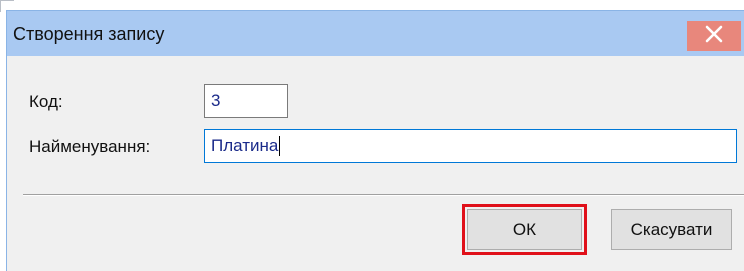  What do you see at coordinates (470, 146) in the screenshot?
I see `name-field: Платина` at bounding box center [470, 146].